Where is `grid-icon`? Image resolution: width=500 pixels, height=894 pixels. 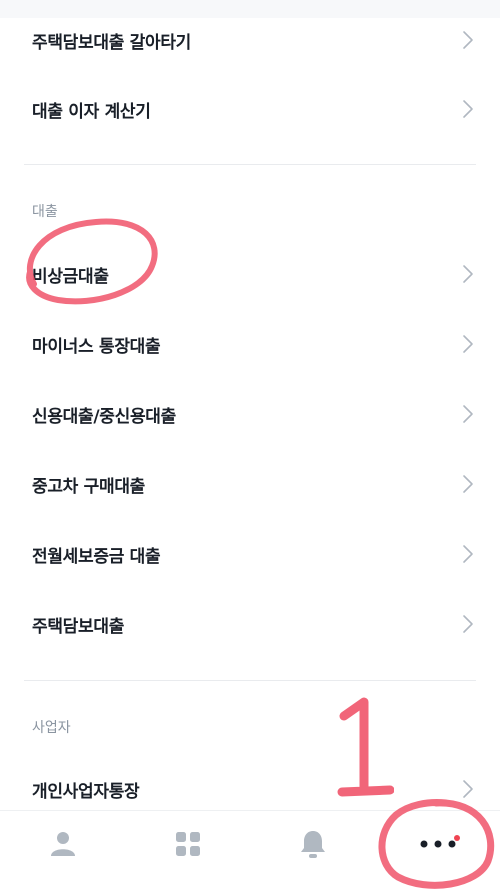 grid-icon is located at coordinates (187, 843).